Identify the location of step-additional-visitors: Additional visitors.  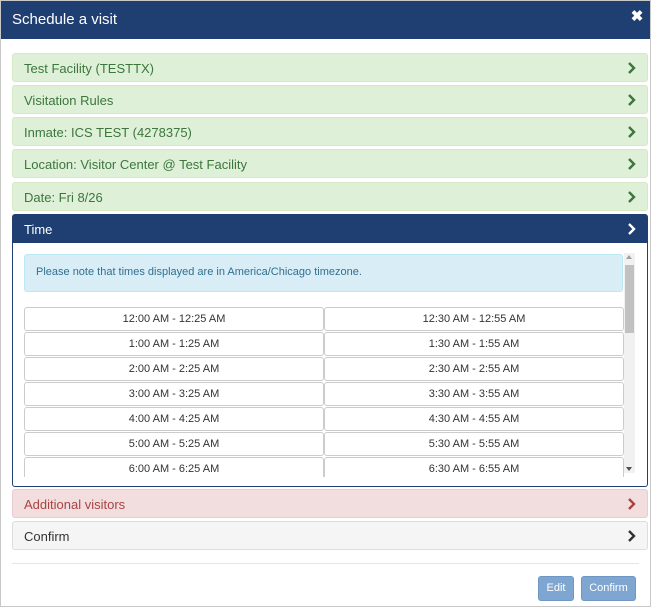
(330, 503).